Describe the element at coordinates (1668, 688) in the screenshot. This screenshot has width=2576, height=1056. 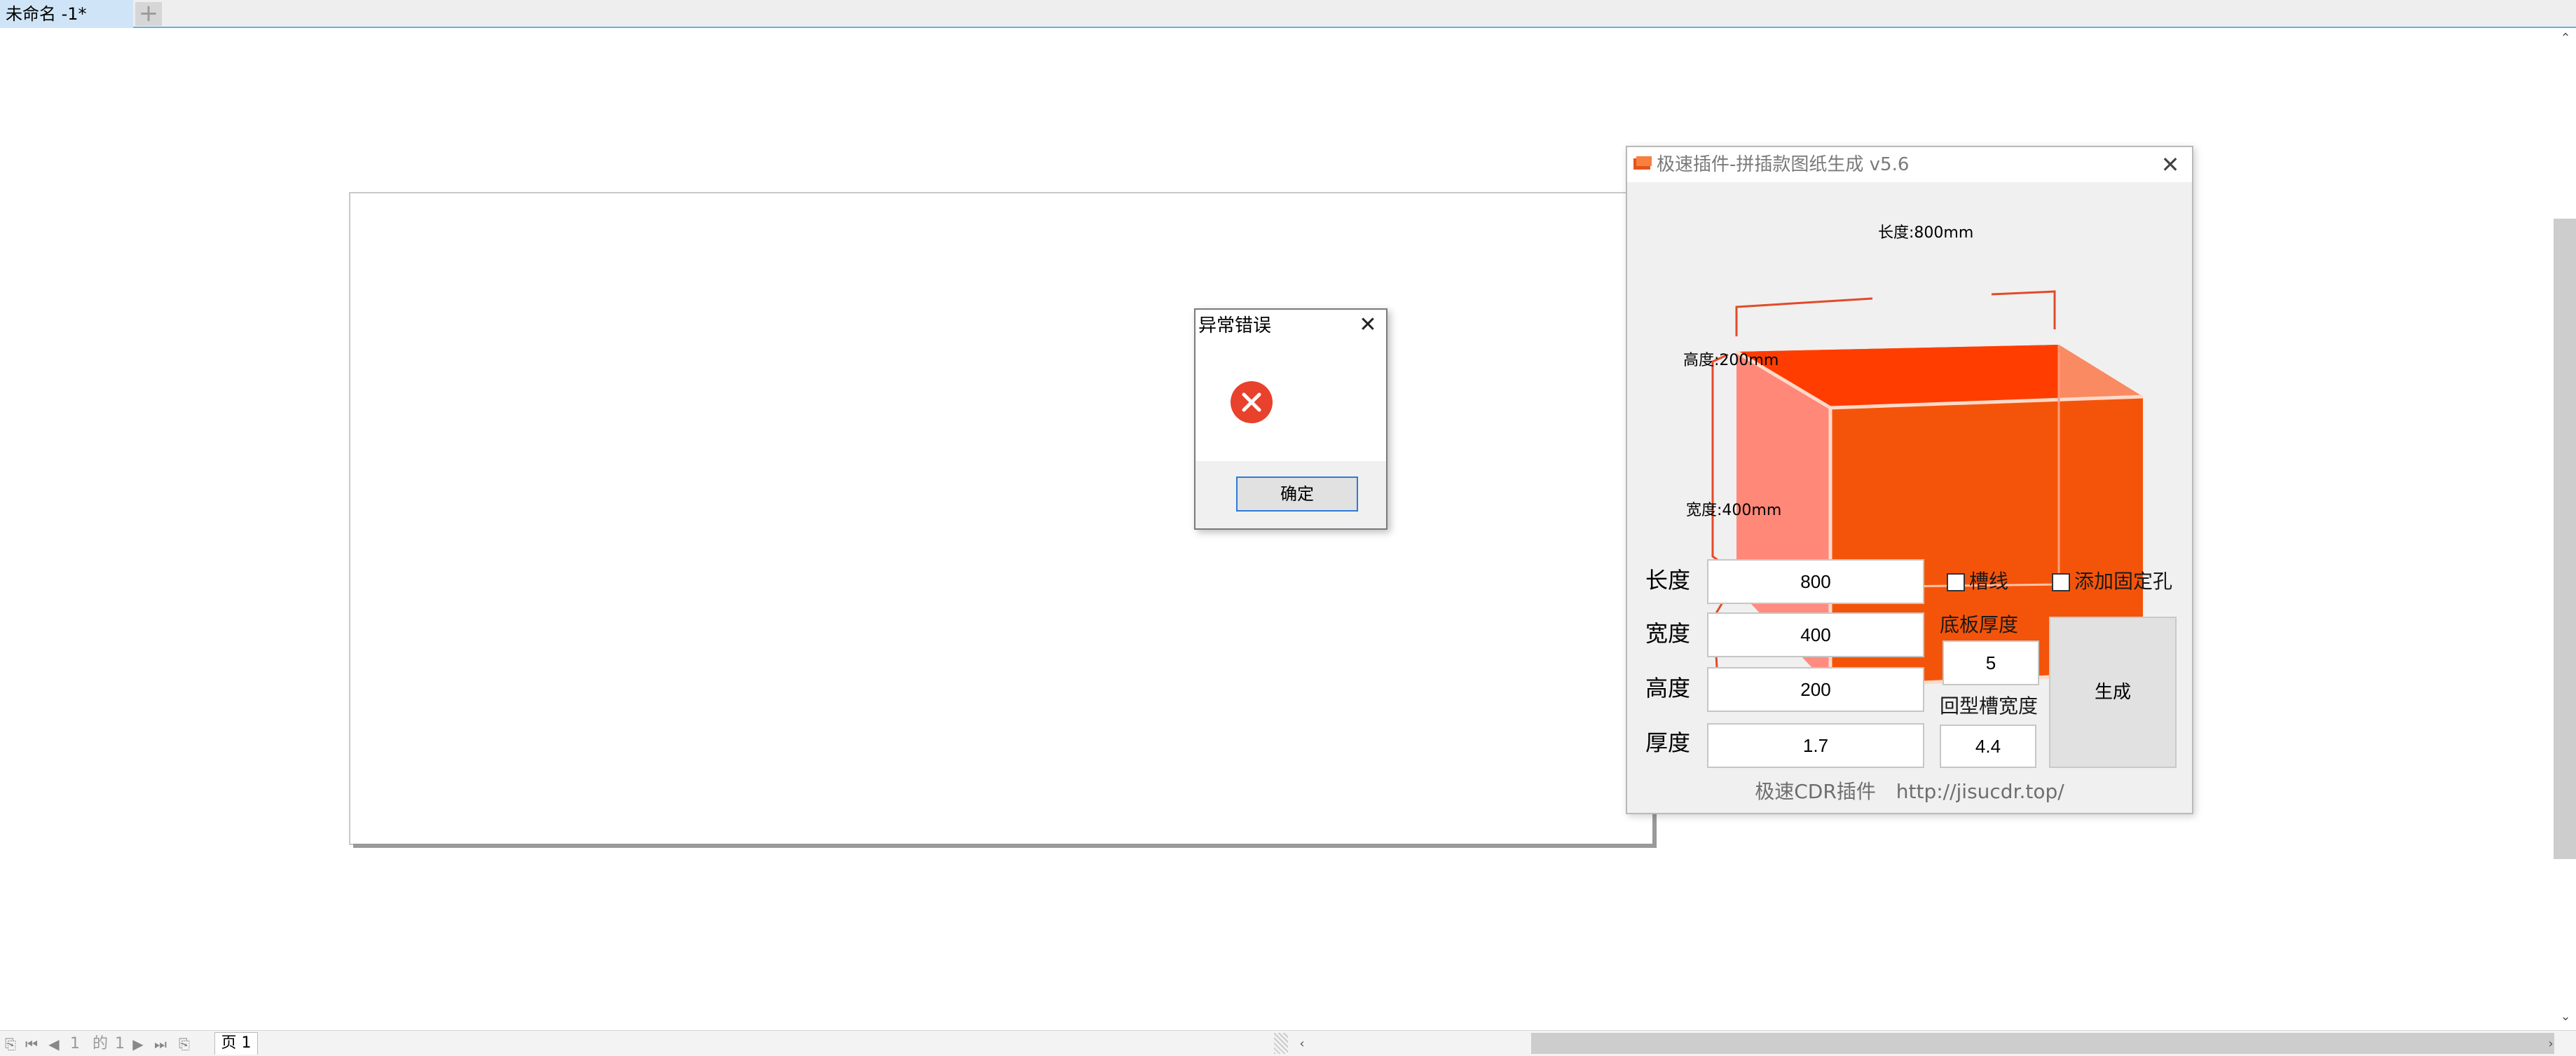
I see `height-label: 高度` at that location.